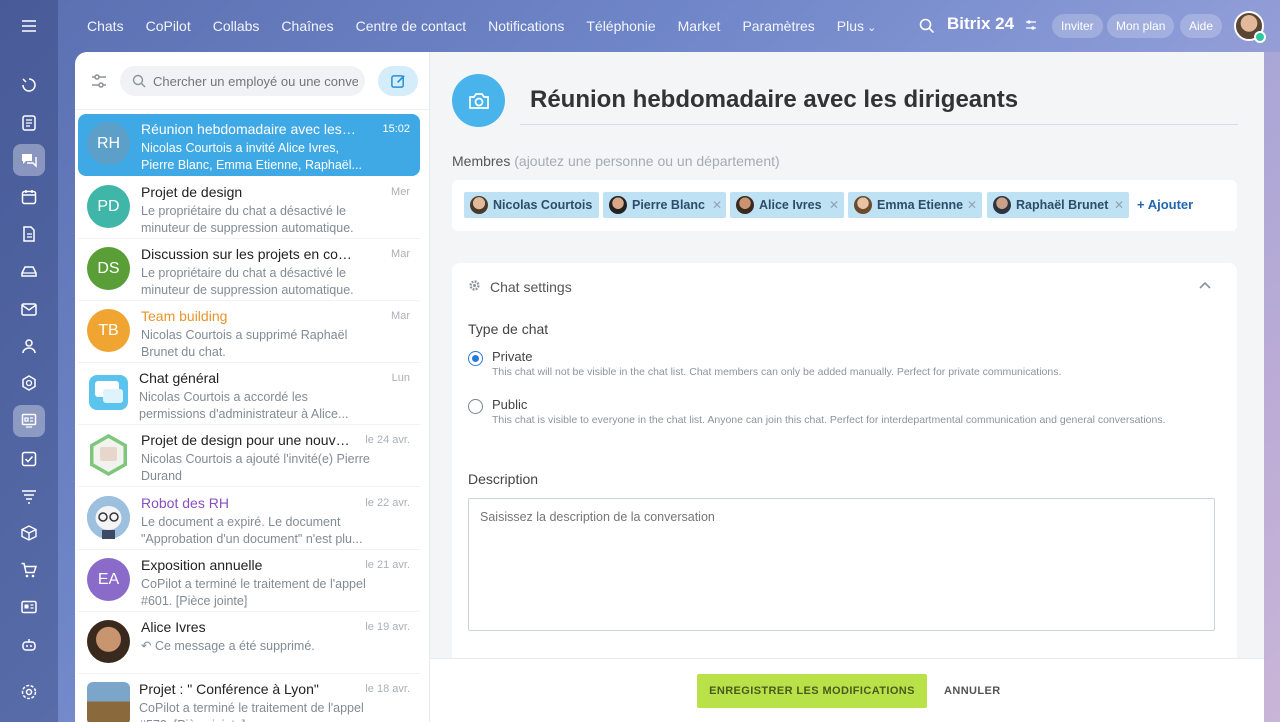 The image size is (1280, 722). Describe the element at coordinates (29, 123) in the screenshot. I see `feed-icon` at that location.